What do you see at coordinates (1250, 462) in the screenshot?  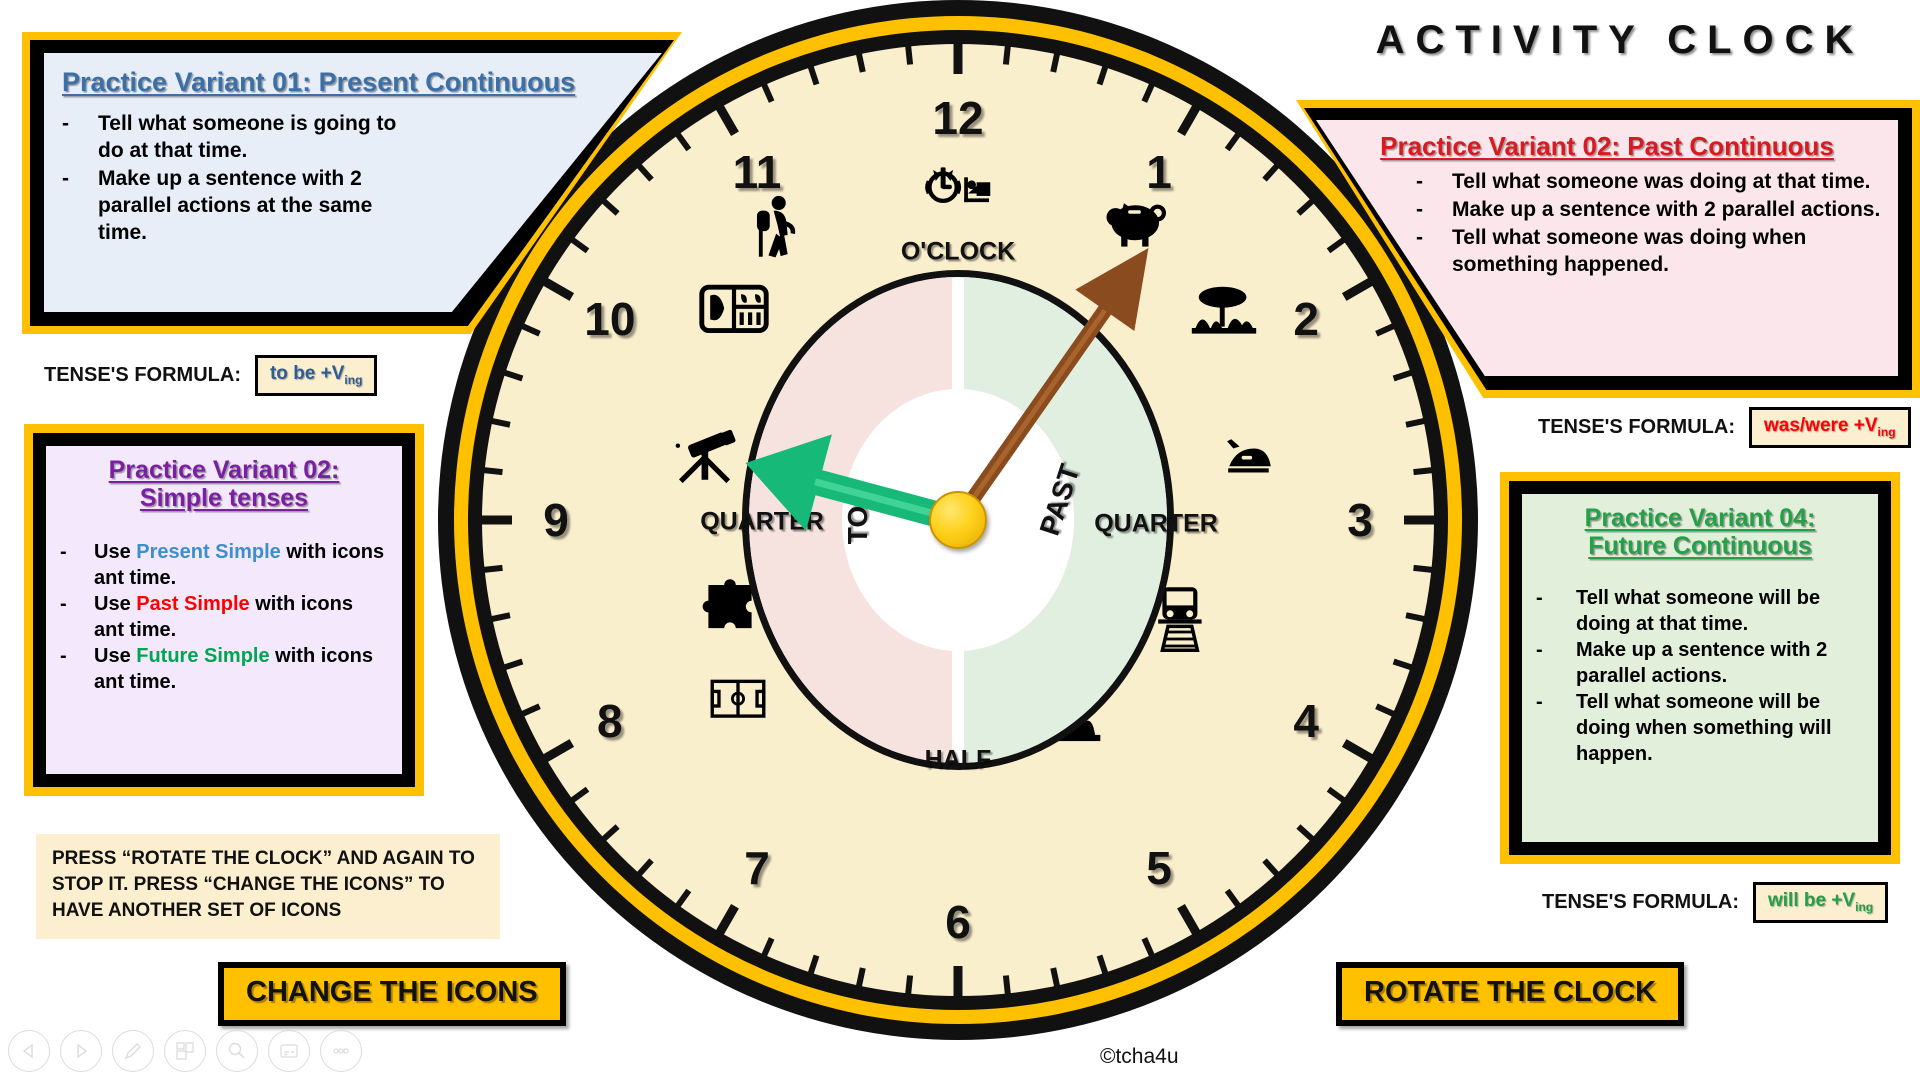 I see `clothes-iron-icon` at bounding box center [1250, 462].